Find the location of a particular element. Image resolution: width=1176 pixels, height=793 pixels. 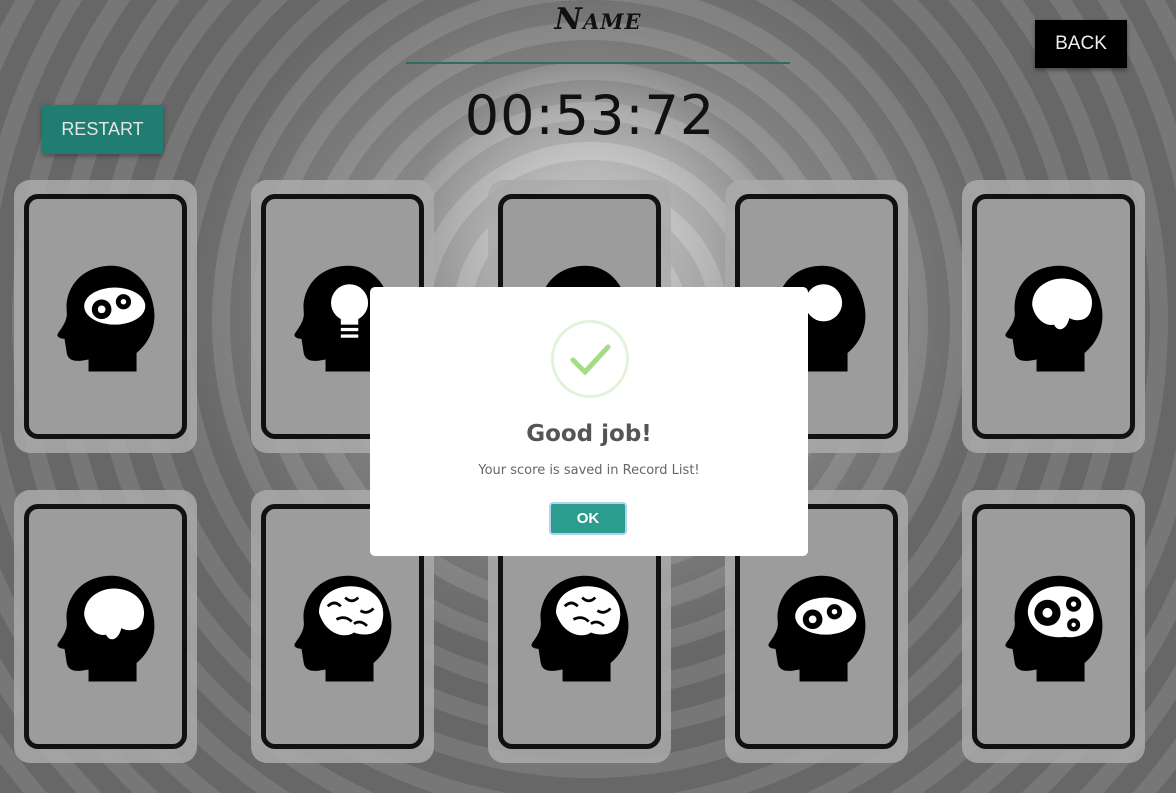

success-check-icon is located at coordinates (590, 359).